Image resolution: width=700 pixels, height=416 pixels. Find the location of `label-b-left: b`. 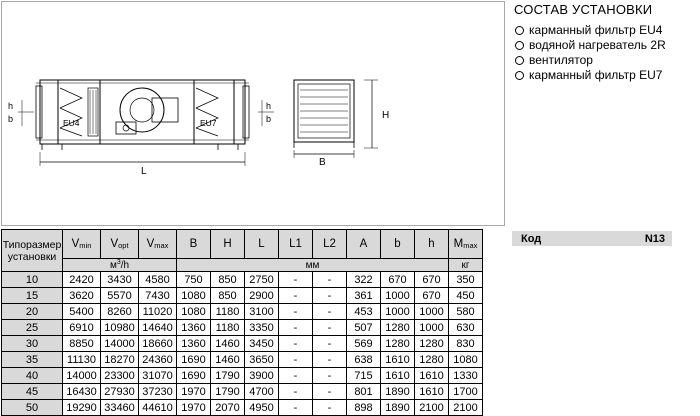

label-b-left: b is located at coordinates (10, 119).